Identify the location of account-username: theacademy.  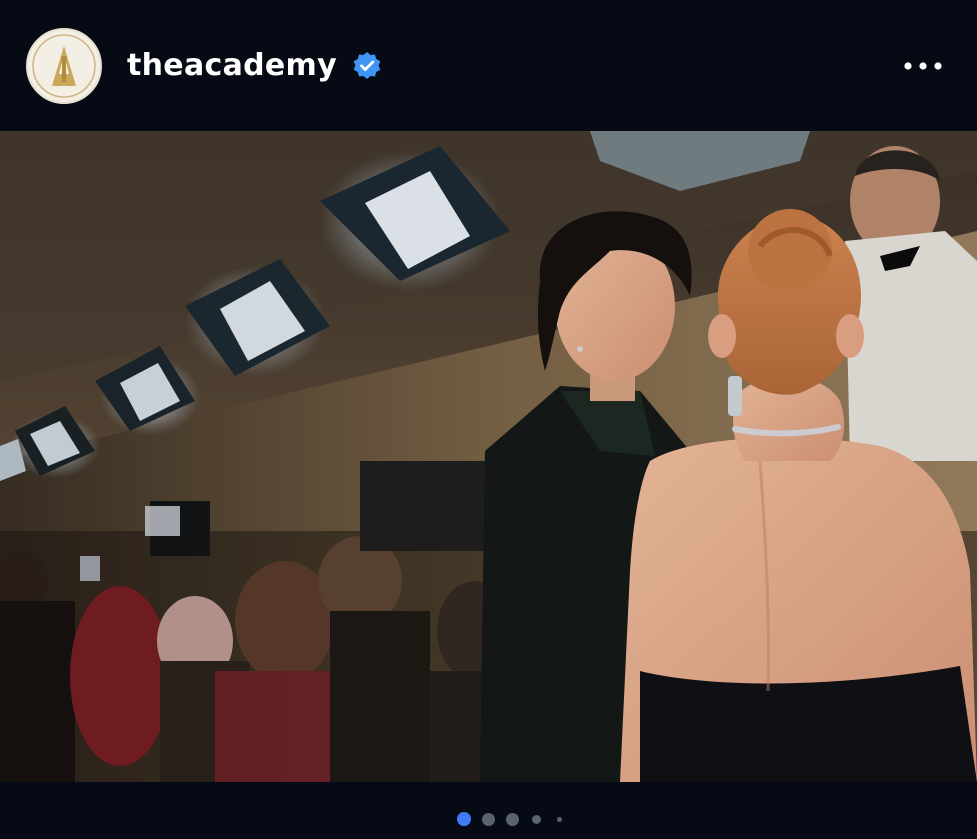
(232, 66).